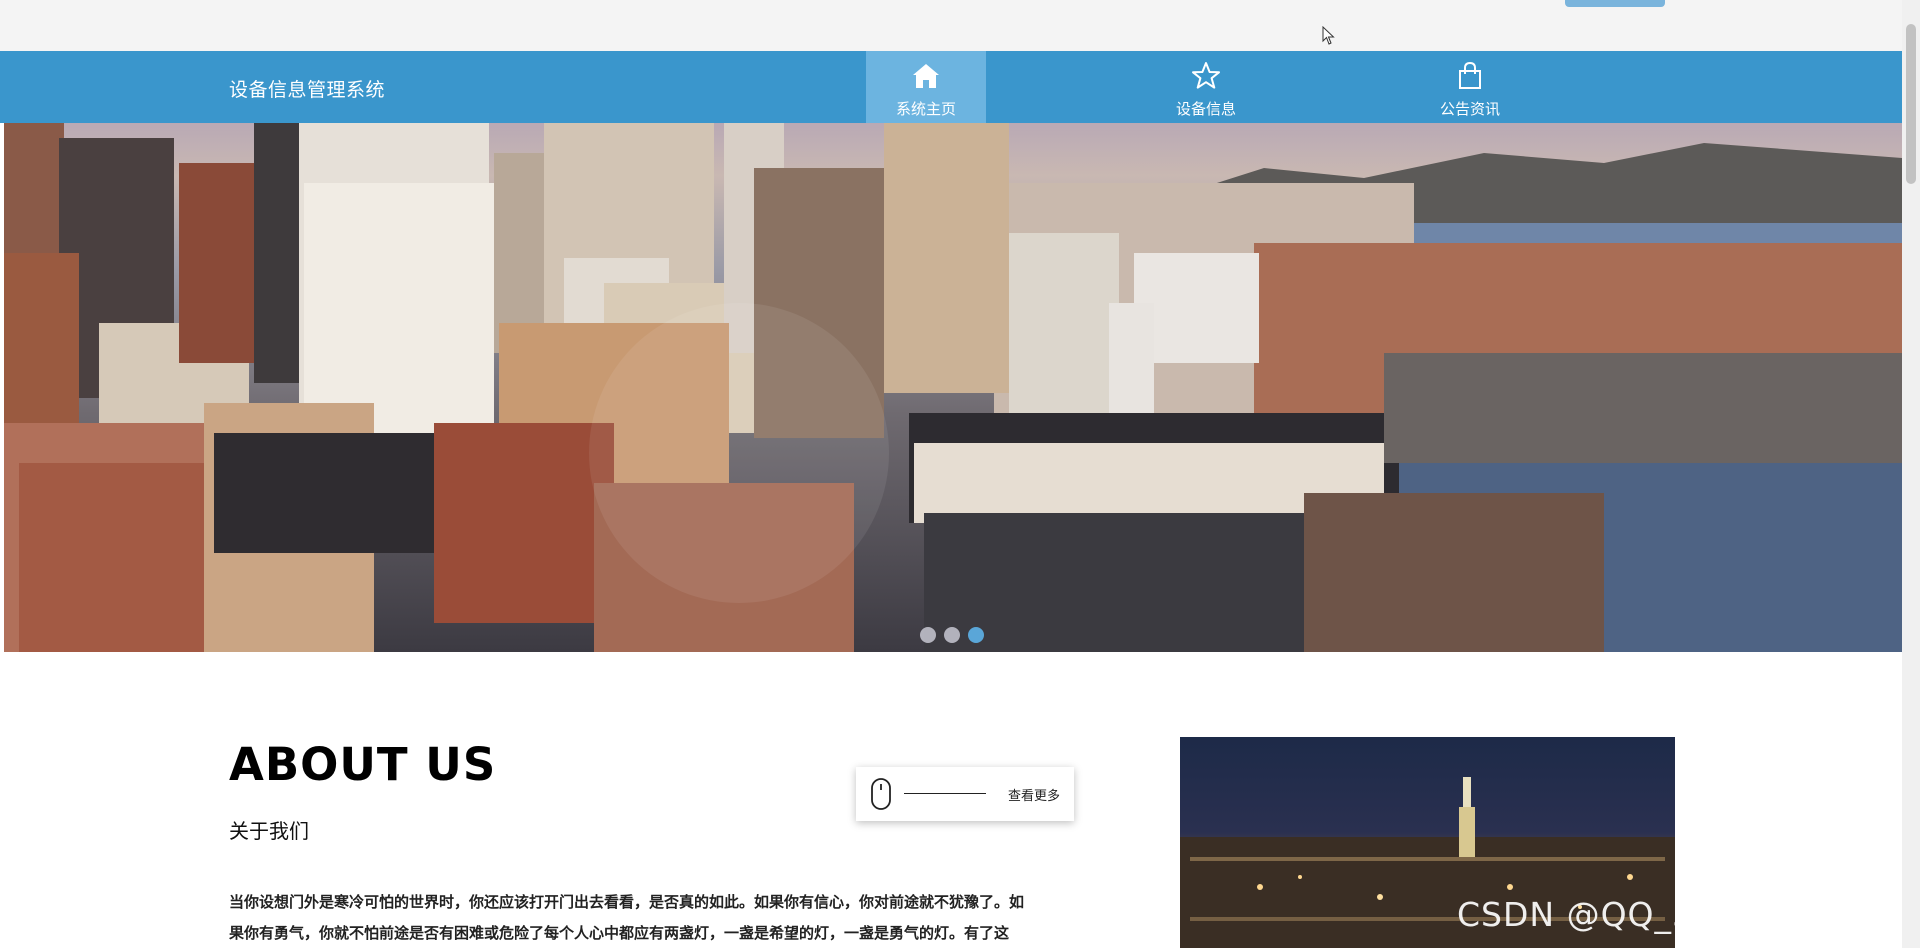  Describe the element at coordinates (1206, 75) in the screenshot. I see `star-icon` at that location.